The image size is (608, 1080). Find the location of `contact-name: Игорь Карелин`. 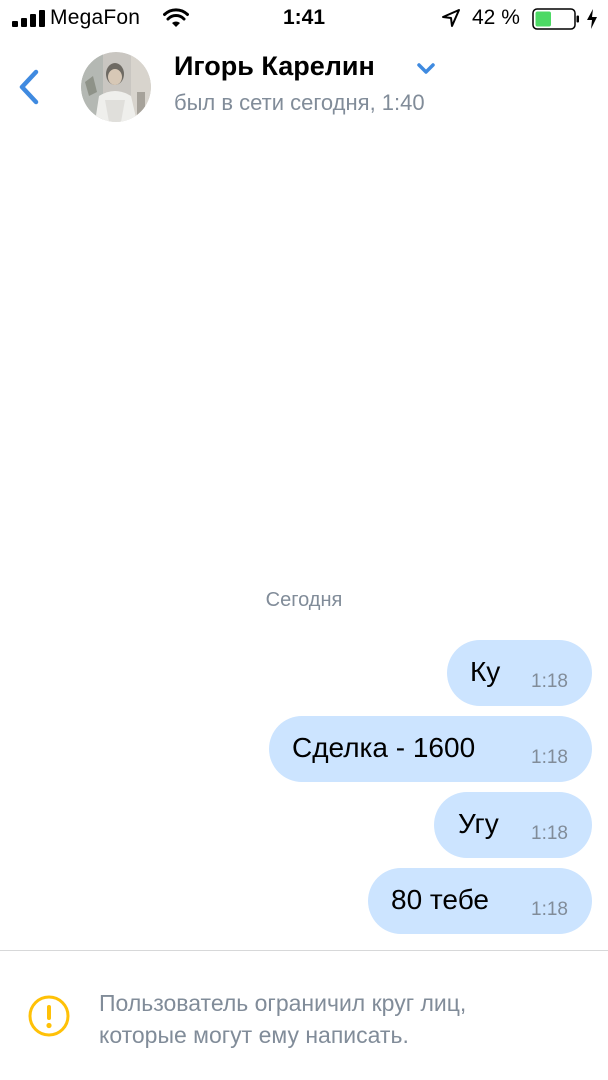

contact-name: Игорь Карелин is located at coordinates (274, 66).